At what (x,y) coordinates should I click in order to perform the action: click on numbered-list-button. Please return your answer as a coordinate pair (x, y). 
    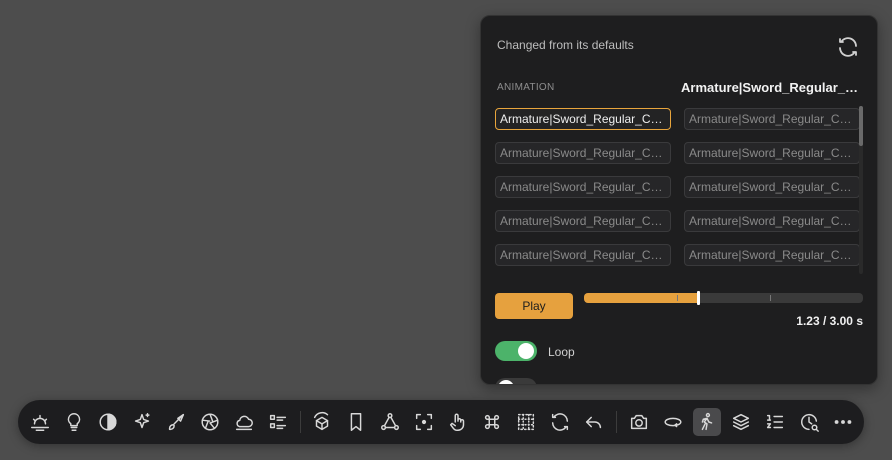
    Looking at the image, I should click on (775, 422).